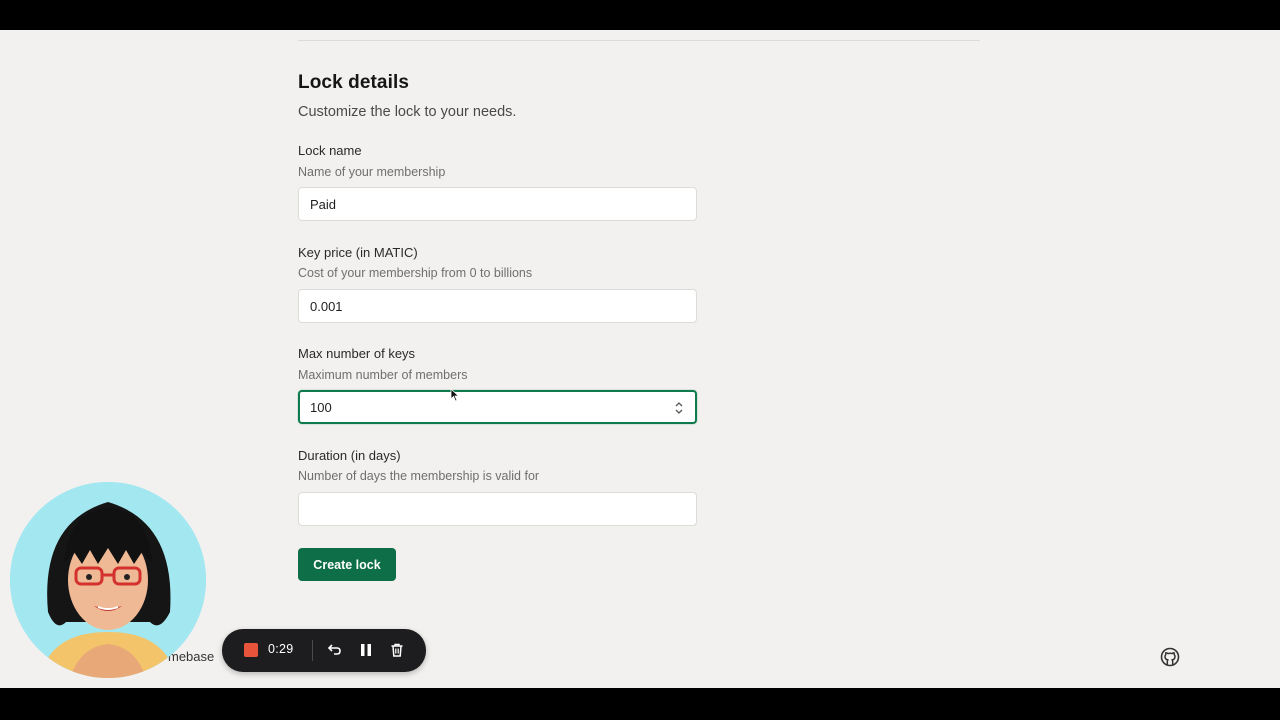  Describe the element at coordinates (108, 580) in the screenshot. I see `webcam-avatar` at that location.